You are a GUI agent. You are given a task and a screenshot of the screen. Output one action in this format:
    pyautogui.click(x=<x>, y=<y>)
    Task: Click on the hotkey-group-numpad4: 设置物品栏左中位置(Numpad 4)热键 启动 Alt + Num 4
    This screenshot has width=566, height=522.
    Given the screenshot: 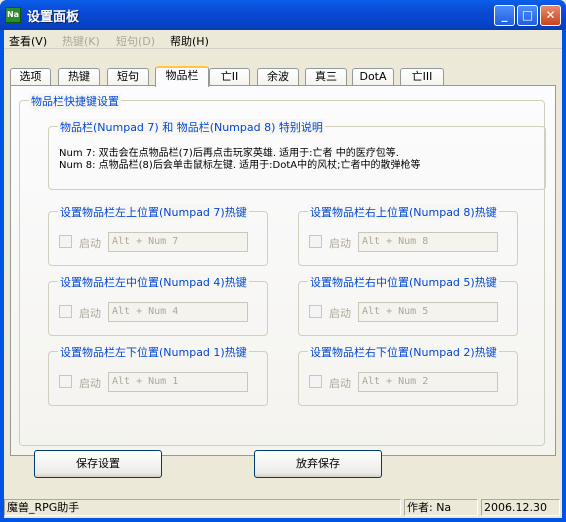 What is the action you would take?
    pyautogui.click(x=158, y=305)
    